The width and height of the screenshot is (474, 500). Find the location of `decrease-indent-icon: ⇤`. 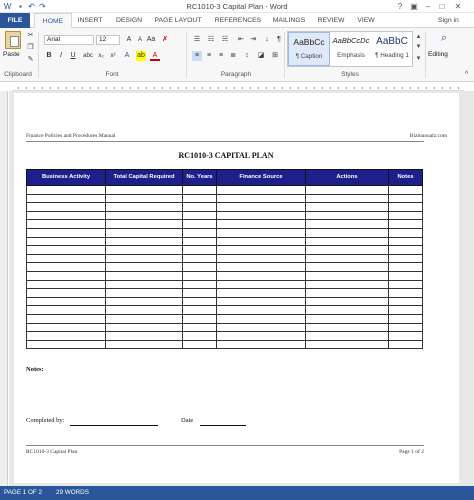

decrease-indent-icon: ⇤ is located at coordinates (241, 40).